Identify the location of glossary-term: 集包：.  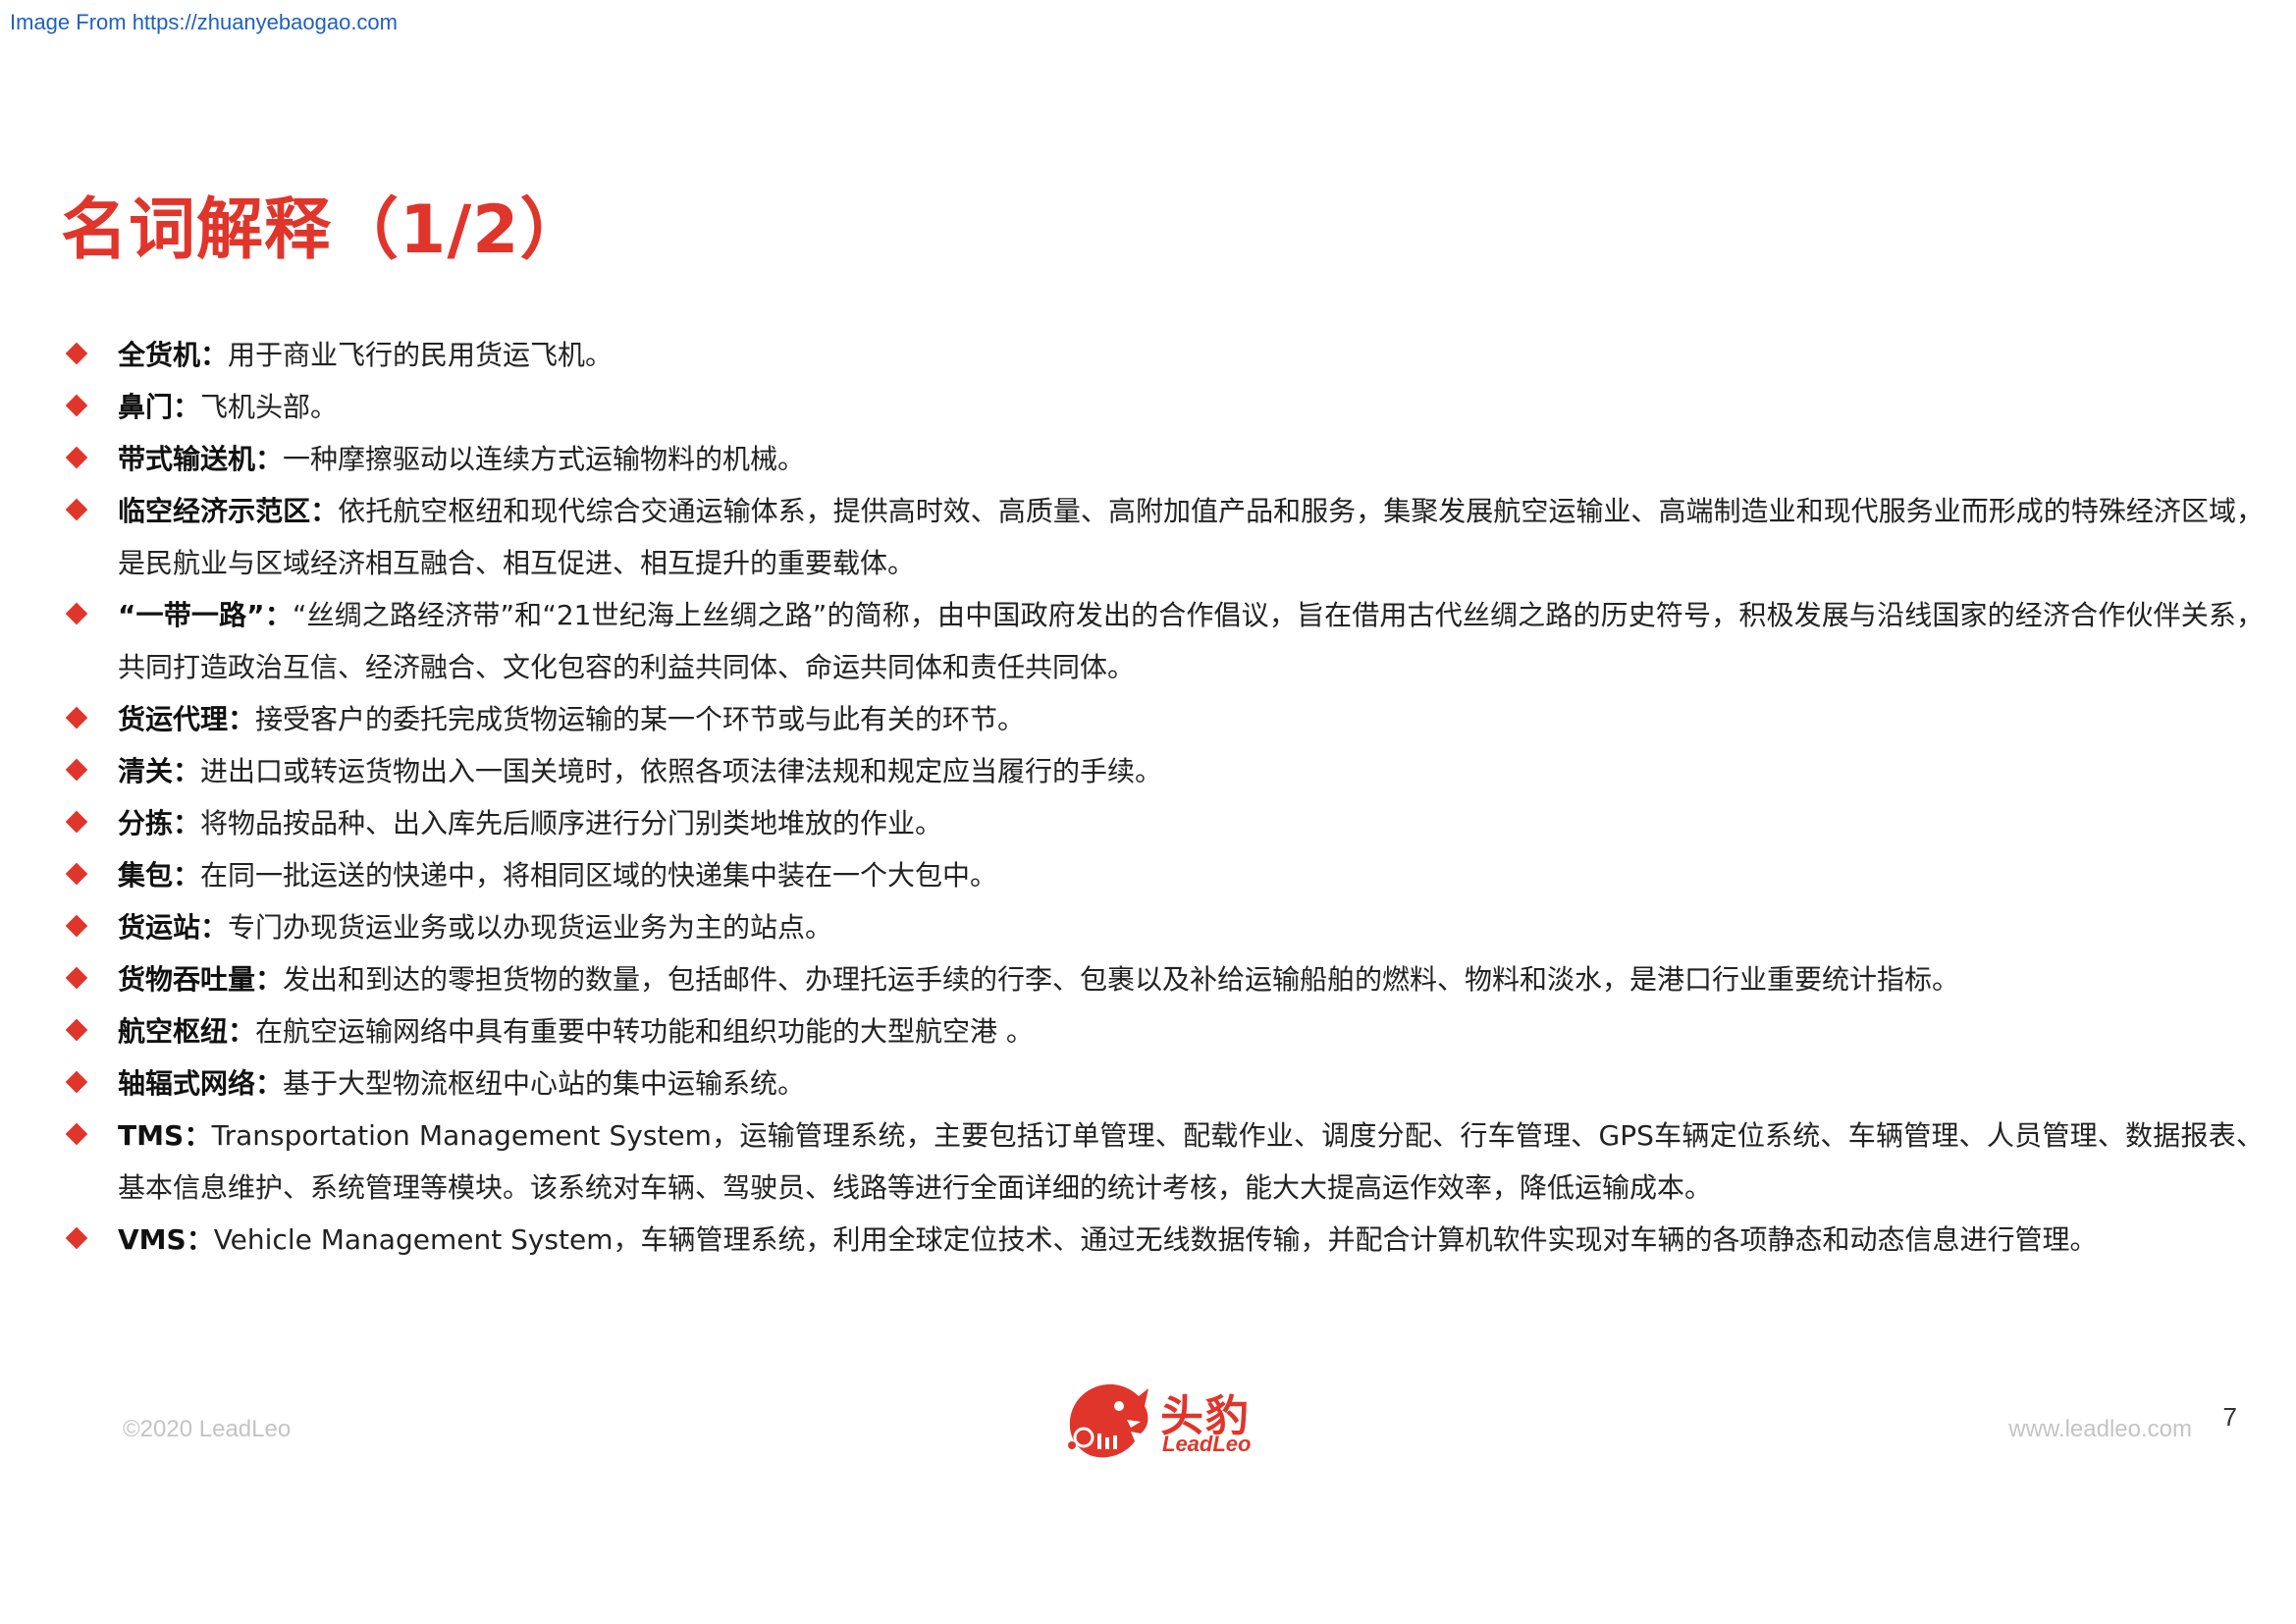
(159, 875).